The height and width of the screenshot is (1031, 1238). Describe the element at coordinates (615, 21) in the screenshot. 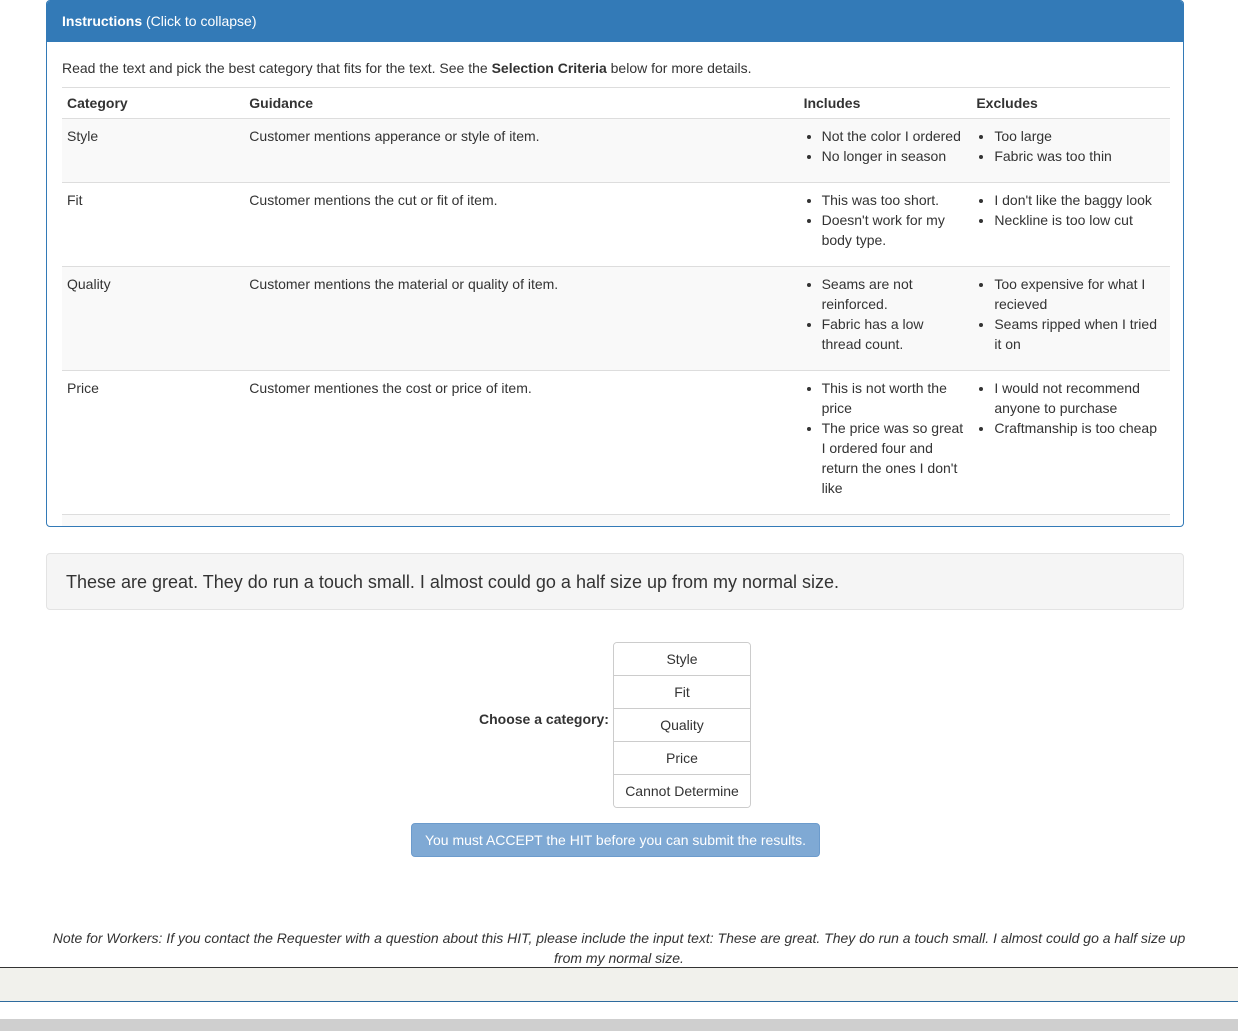

I see `instructions-toggle: Instructions (Click to collapse)` at that location.